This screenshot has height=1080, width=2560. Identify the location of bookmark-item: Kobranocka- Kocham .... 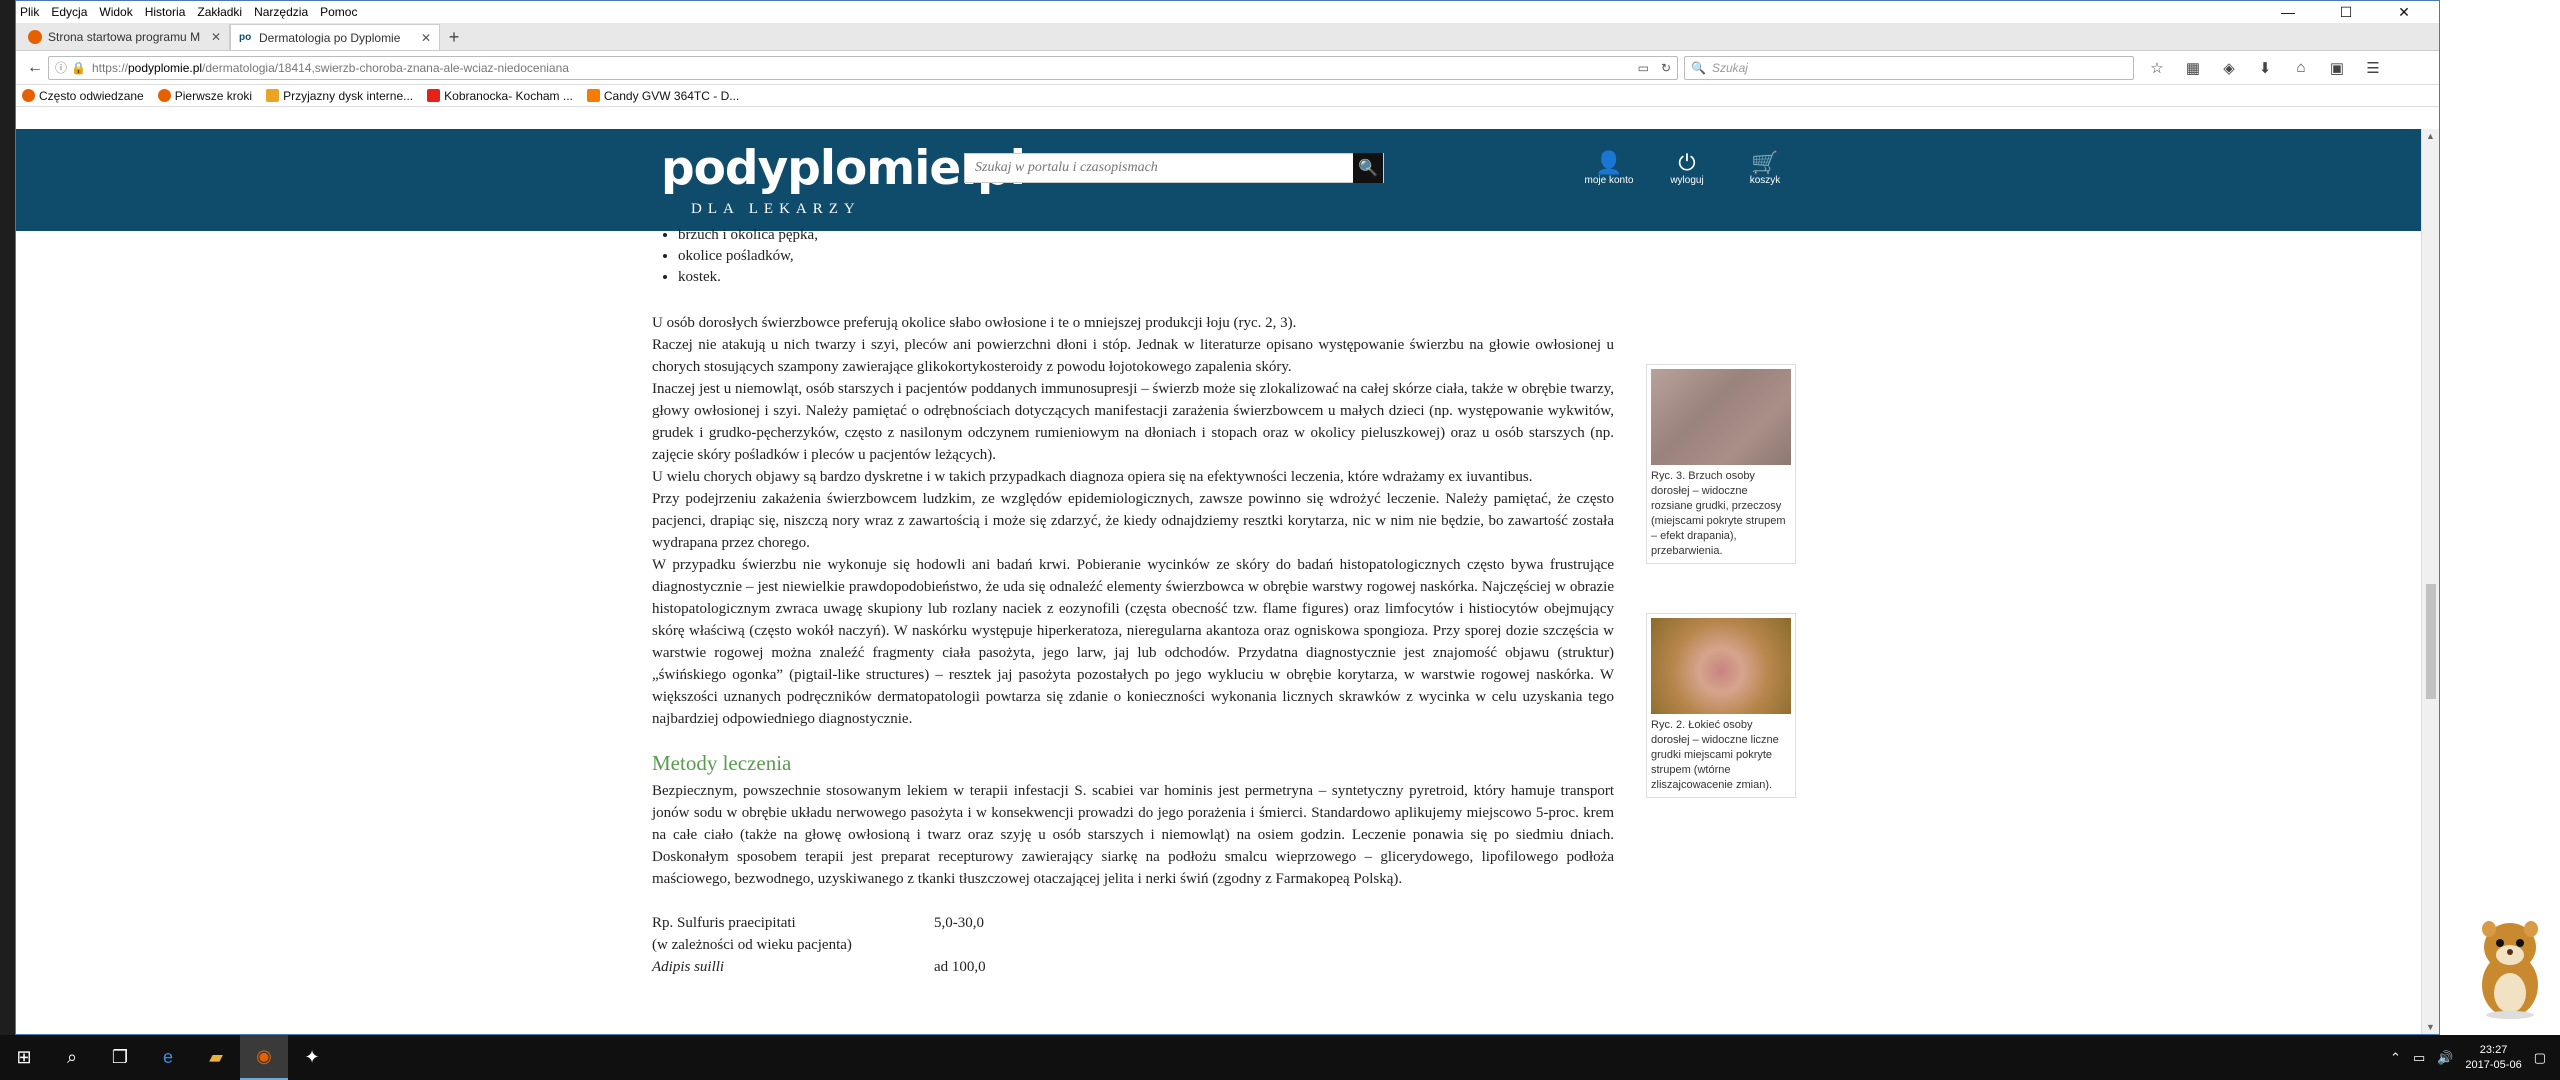
(500, 96).